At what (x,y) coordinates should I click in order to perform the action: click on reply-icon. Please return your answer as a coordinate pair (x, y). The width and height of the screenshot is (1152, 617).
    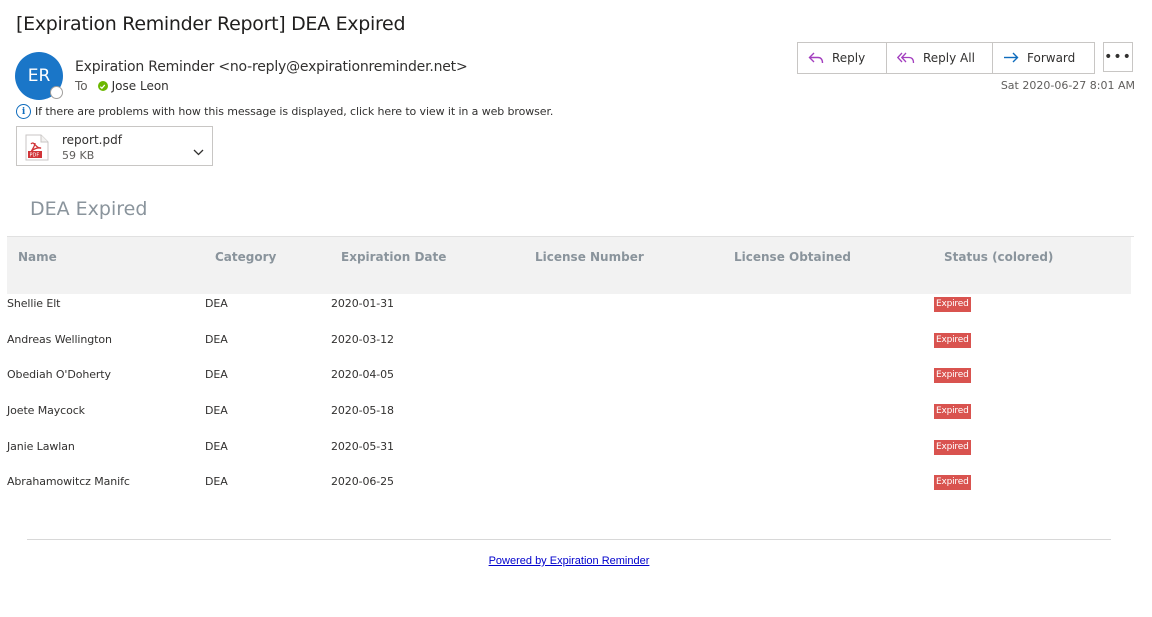
    Looking at the image, I should click on (816, 58).